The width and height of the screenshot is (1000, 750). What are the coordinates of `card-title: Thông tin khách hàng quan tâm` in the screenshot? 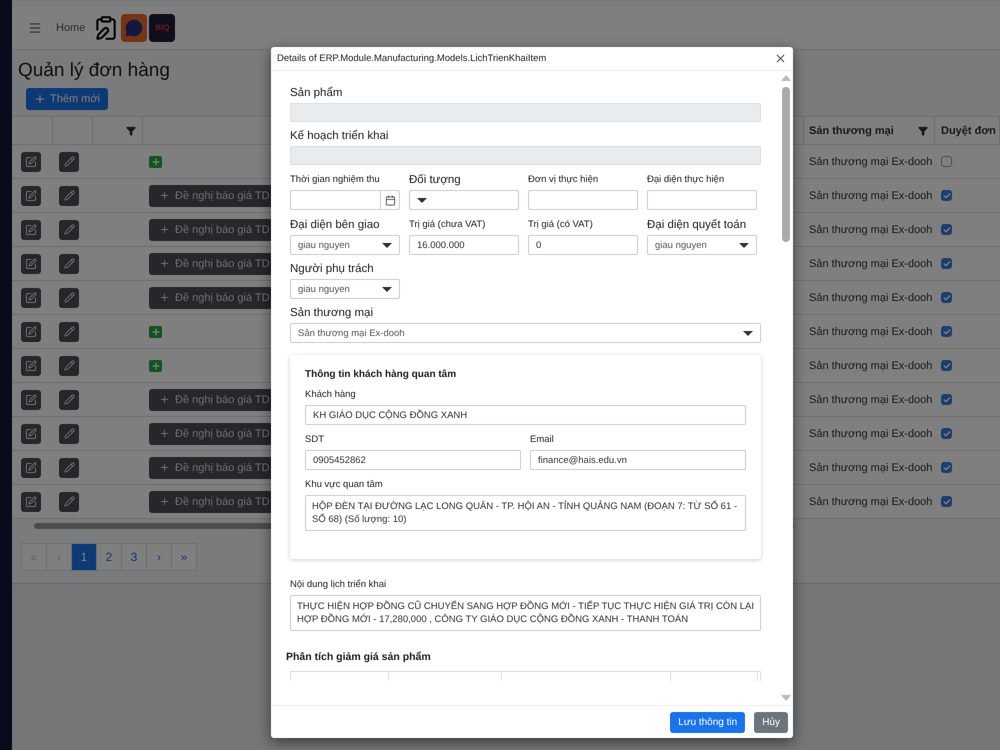 It's located at (381, 374).